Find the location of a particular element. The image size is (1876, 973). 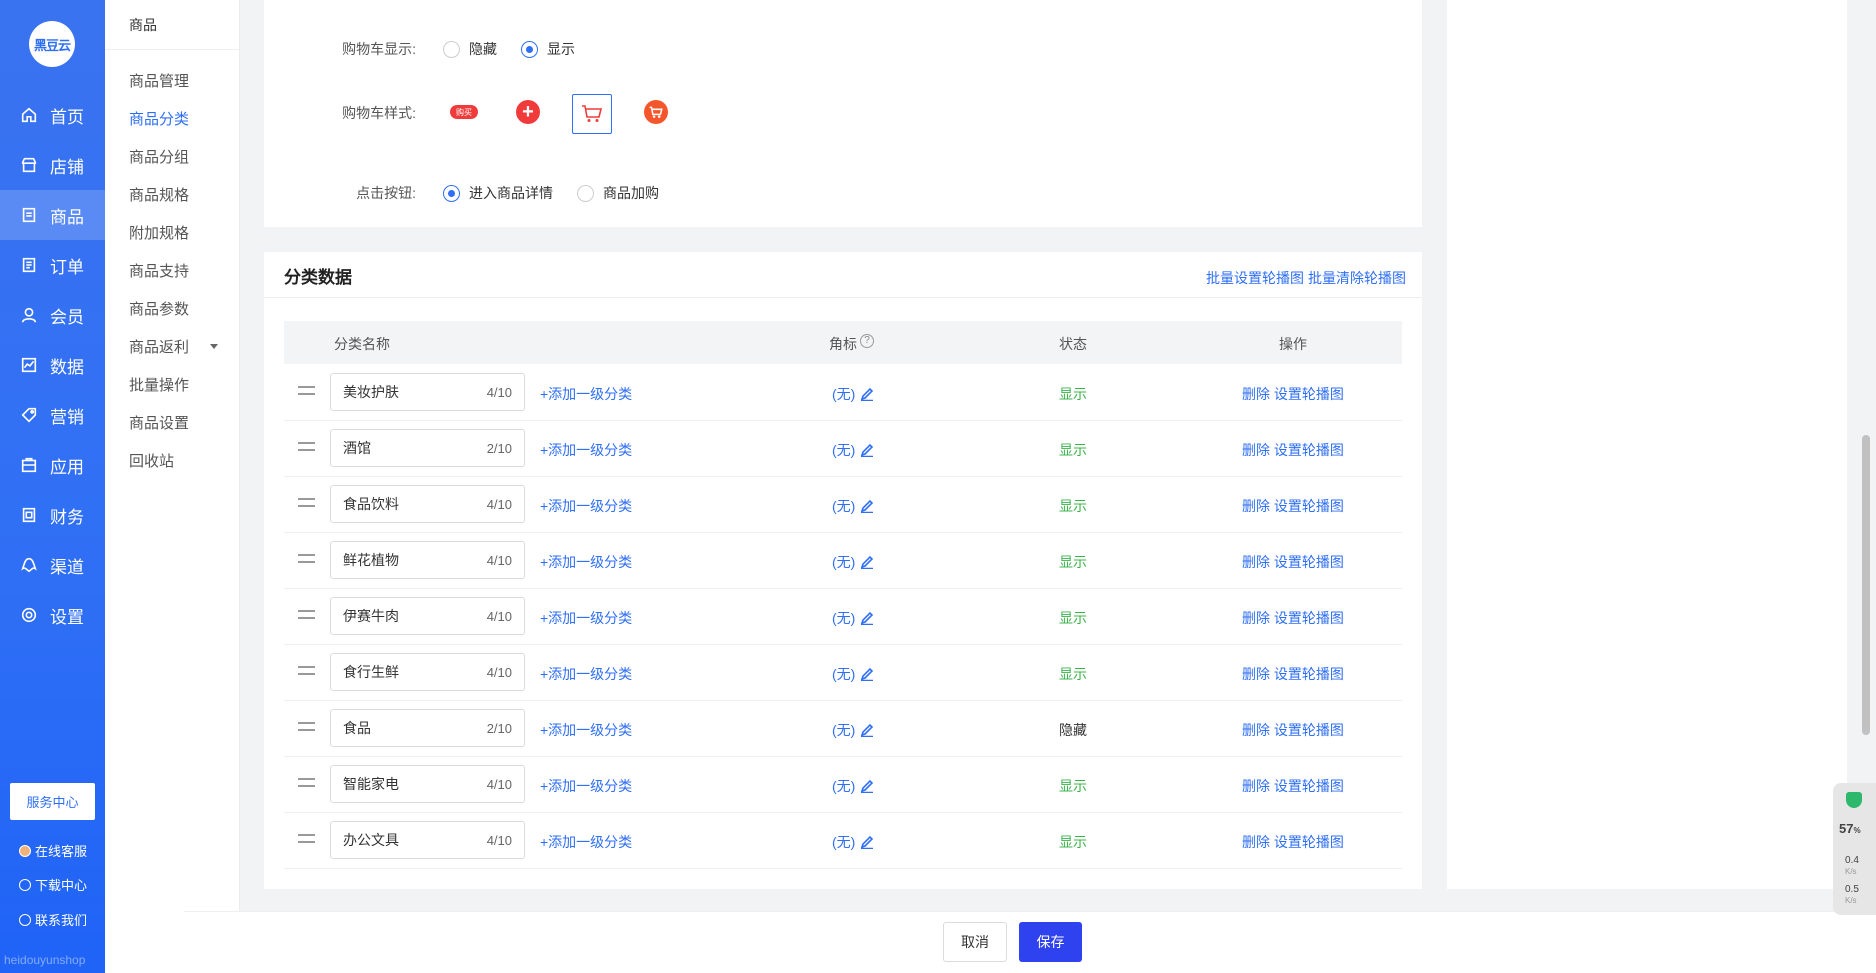

submenu-item-goods-spec: 商品规格 is located at coordinates (159, 194).